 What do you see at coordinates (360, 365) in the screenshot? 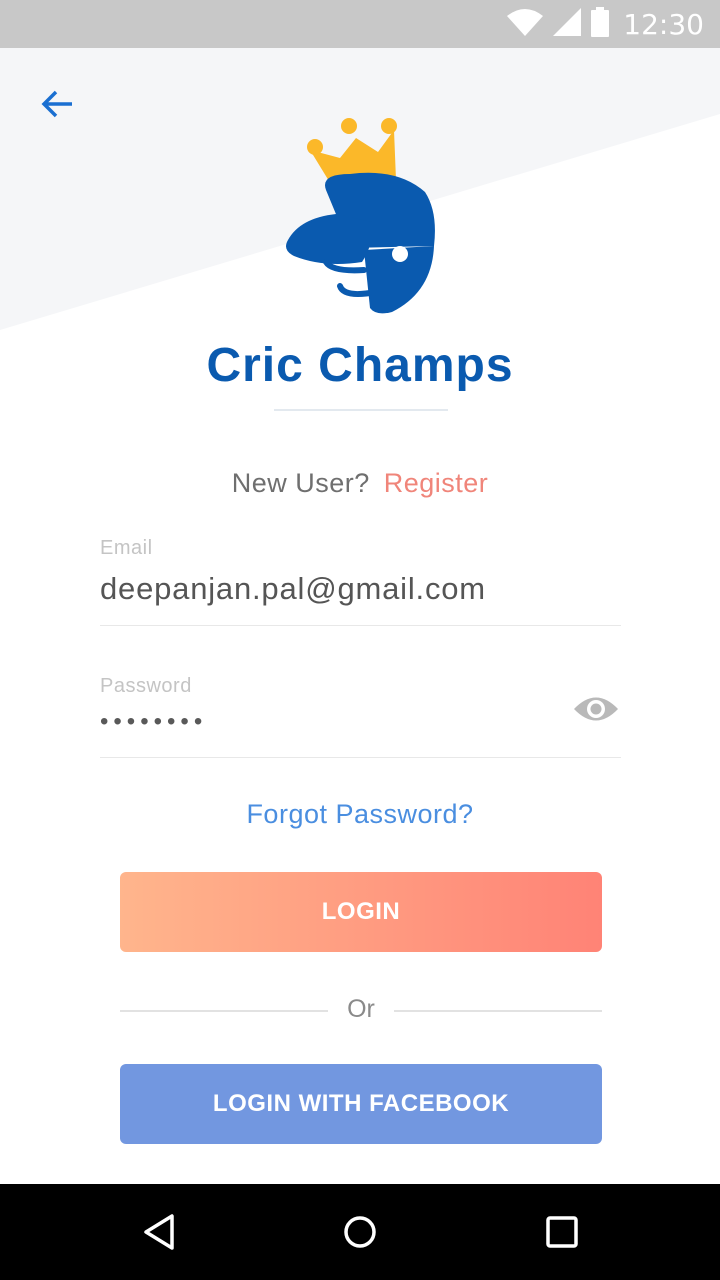
I see `app-title: Cric Champs` at bounding box center [360, 365].